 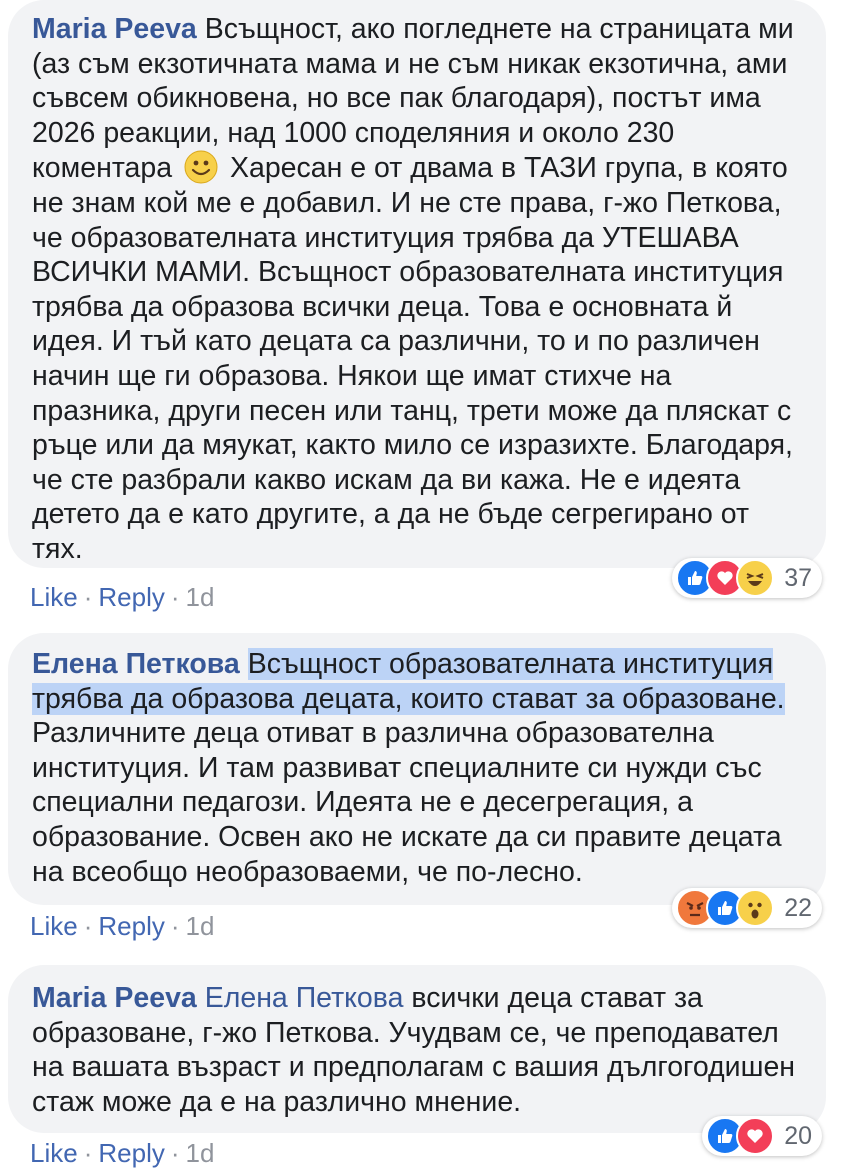 I want to click on reactions-summary: 22, so click(x=747, y=908).